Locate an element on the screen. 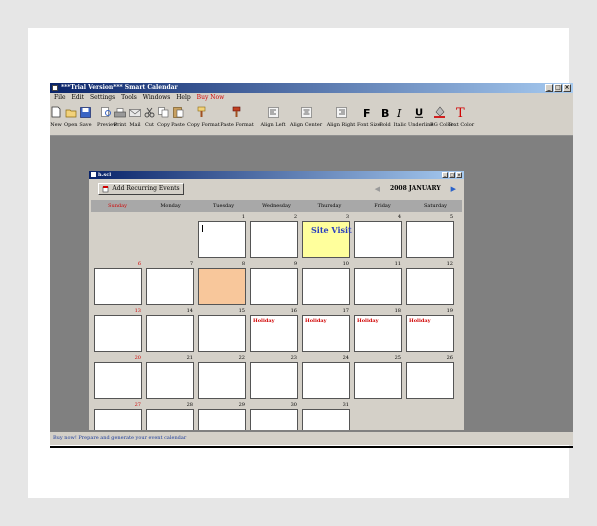 The image size is (597, 526). calendar-day-cell: 31 is located at coordinates (325, 416).